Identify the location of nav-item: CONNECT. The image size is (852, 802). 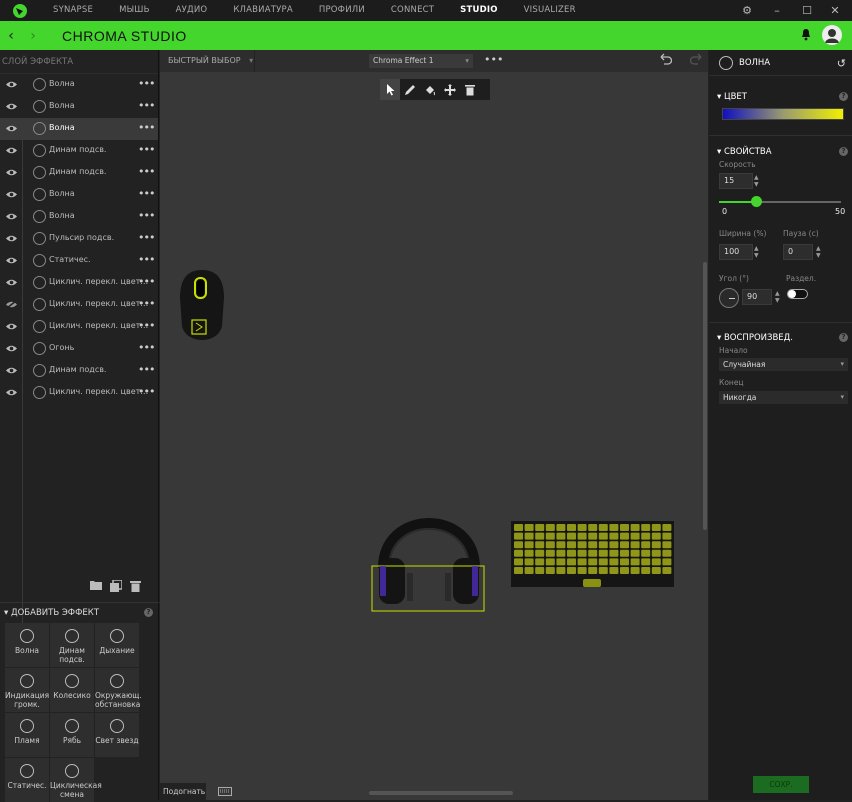
(412, 10).